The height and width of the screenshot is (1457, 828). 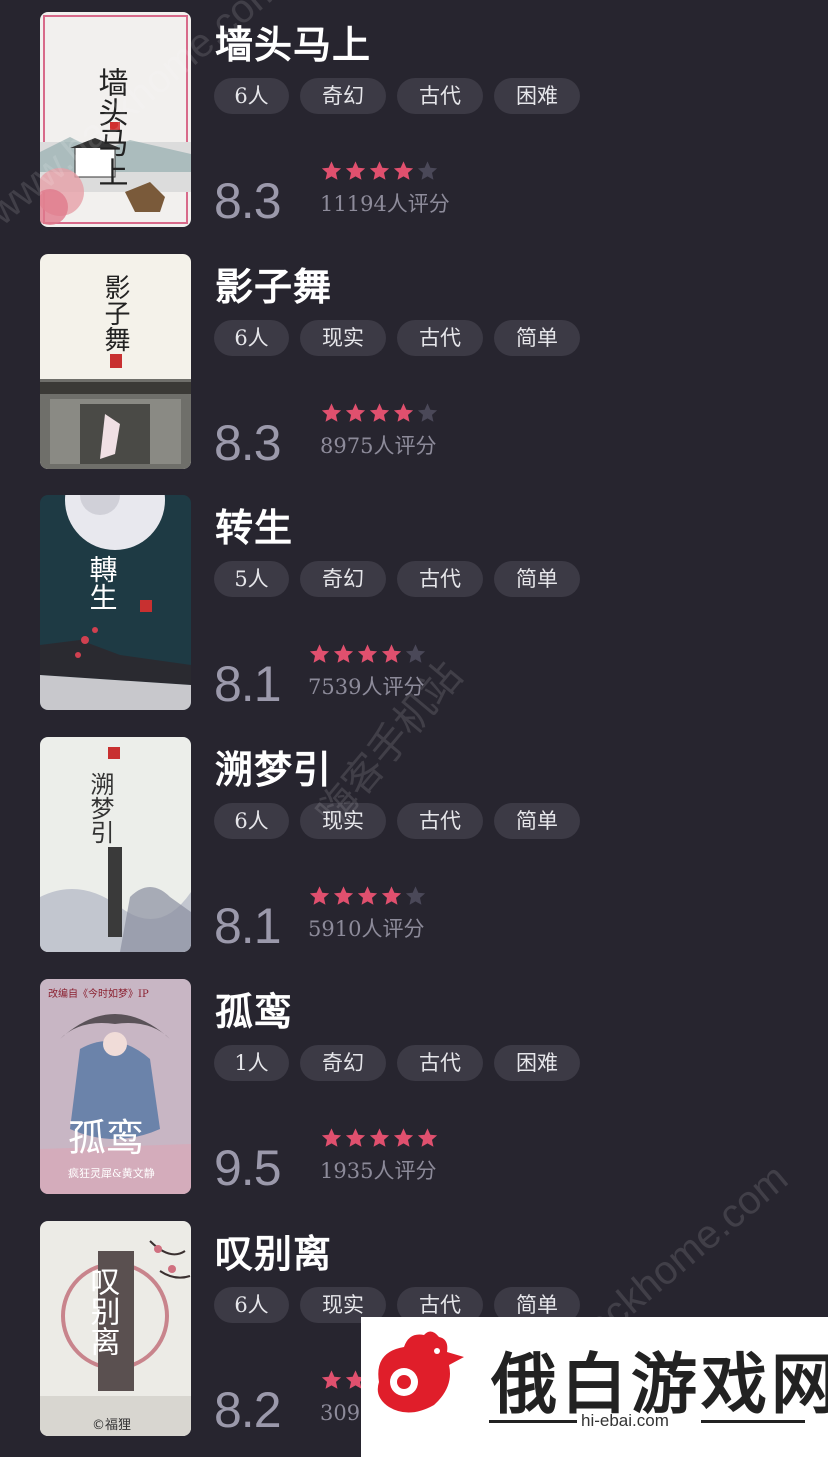 I want to click on game-title: 影子舞, so click(x=273, y=287).